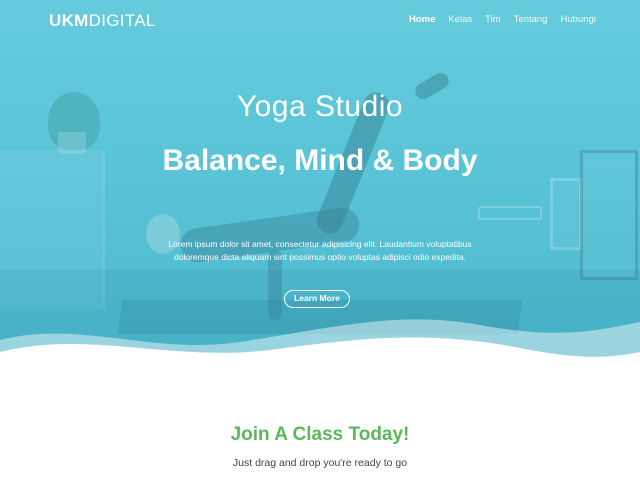  Describe the element at coordinates (320, 463) in the screenshot. I see `section-subtitle: Just drag and drop you're ready to go` at that location.